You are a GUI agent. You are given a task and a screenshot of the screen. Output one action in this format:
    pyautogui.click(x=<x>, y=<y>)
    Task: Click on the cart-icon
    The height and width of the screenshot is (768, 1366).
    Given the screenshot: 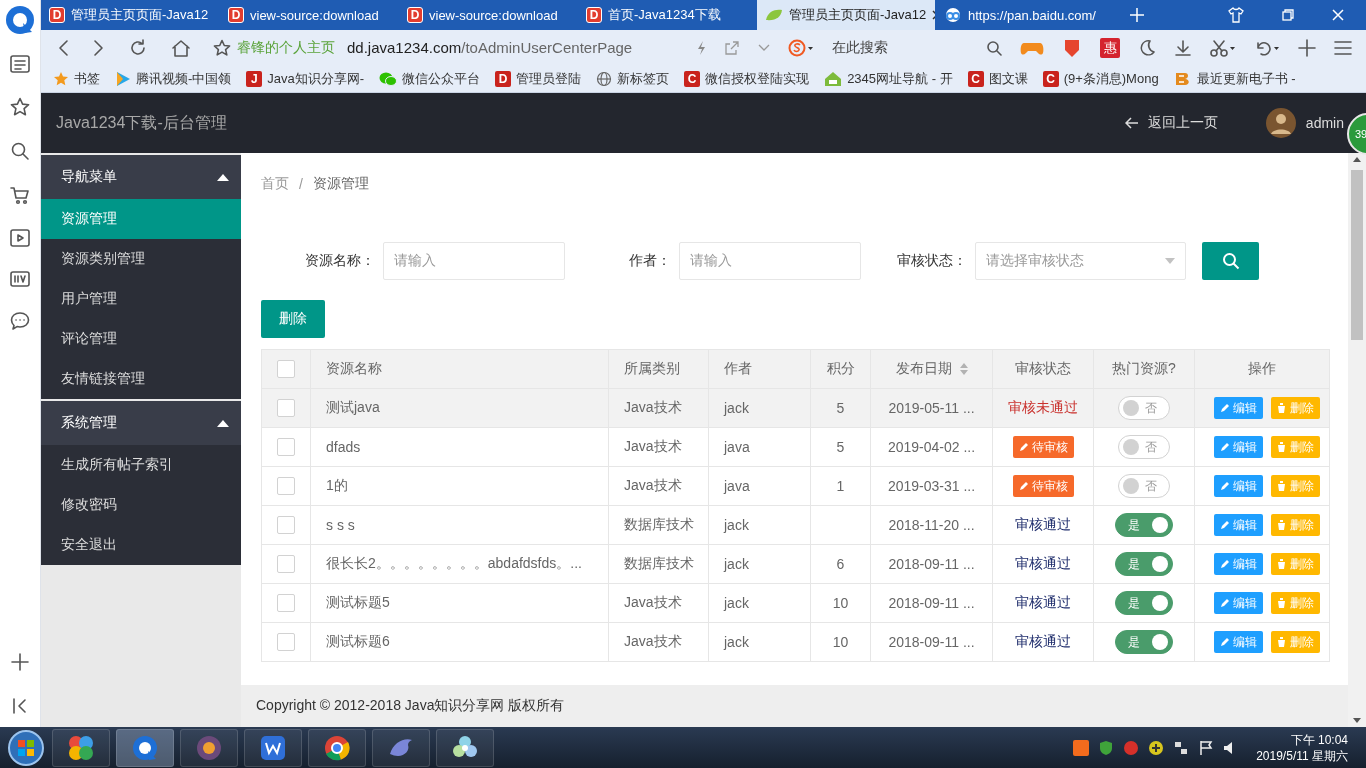 What is the action you would take?
    pyautogui.click(x=20, y=195)
    